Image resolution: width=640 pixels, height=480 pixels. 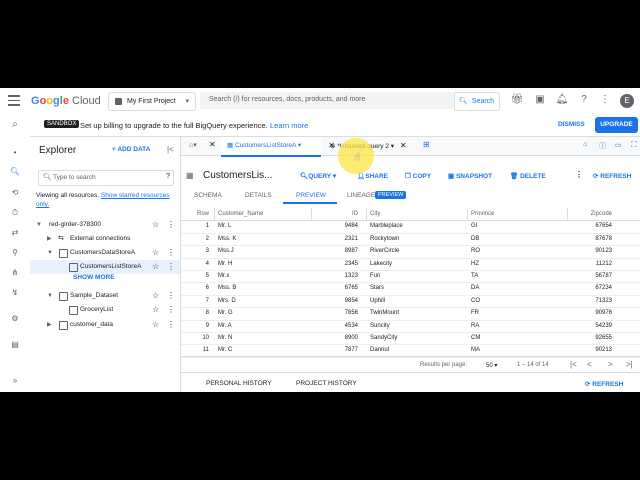 I want to click on refresh-button: ⟳ REFRESH, so click(x=612, y=176).